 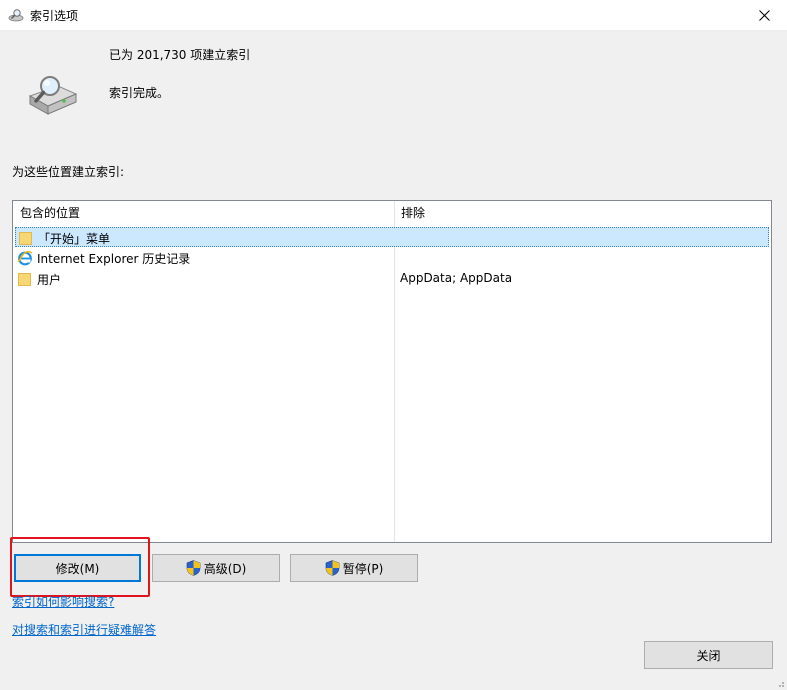 What do you see at coordinates (49, 280) in the screenshot?
I see `location-name: 用户` at bounding box center [49, 280].